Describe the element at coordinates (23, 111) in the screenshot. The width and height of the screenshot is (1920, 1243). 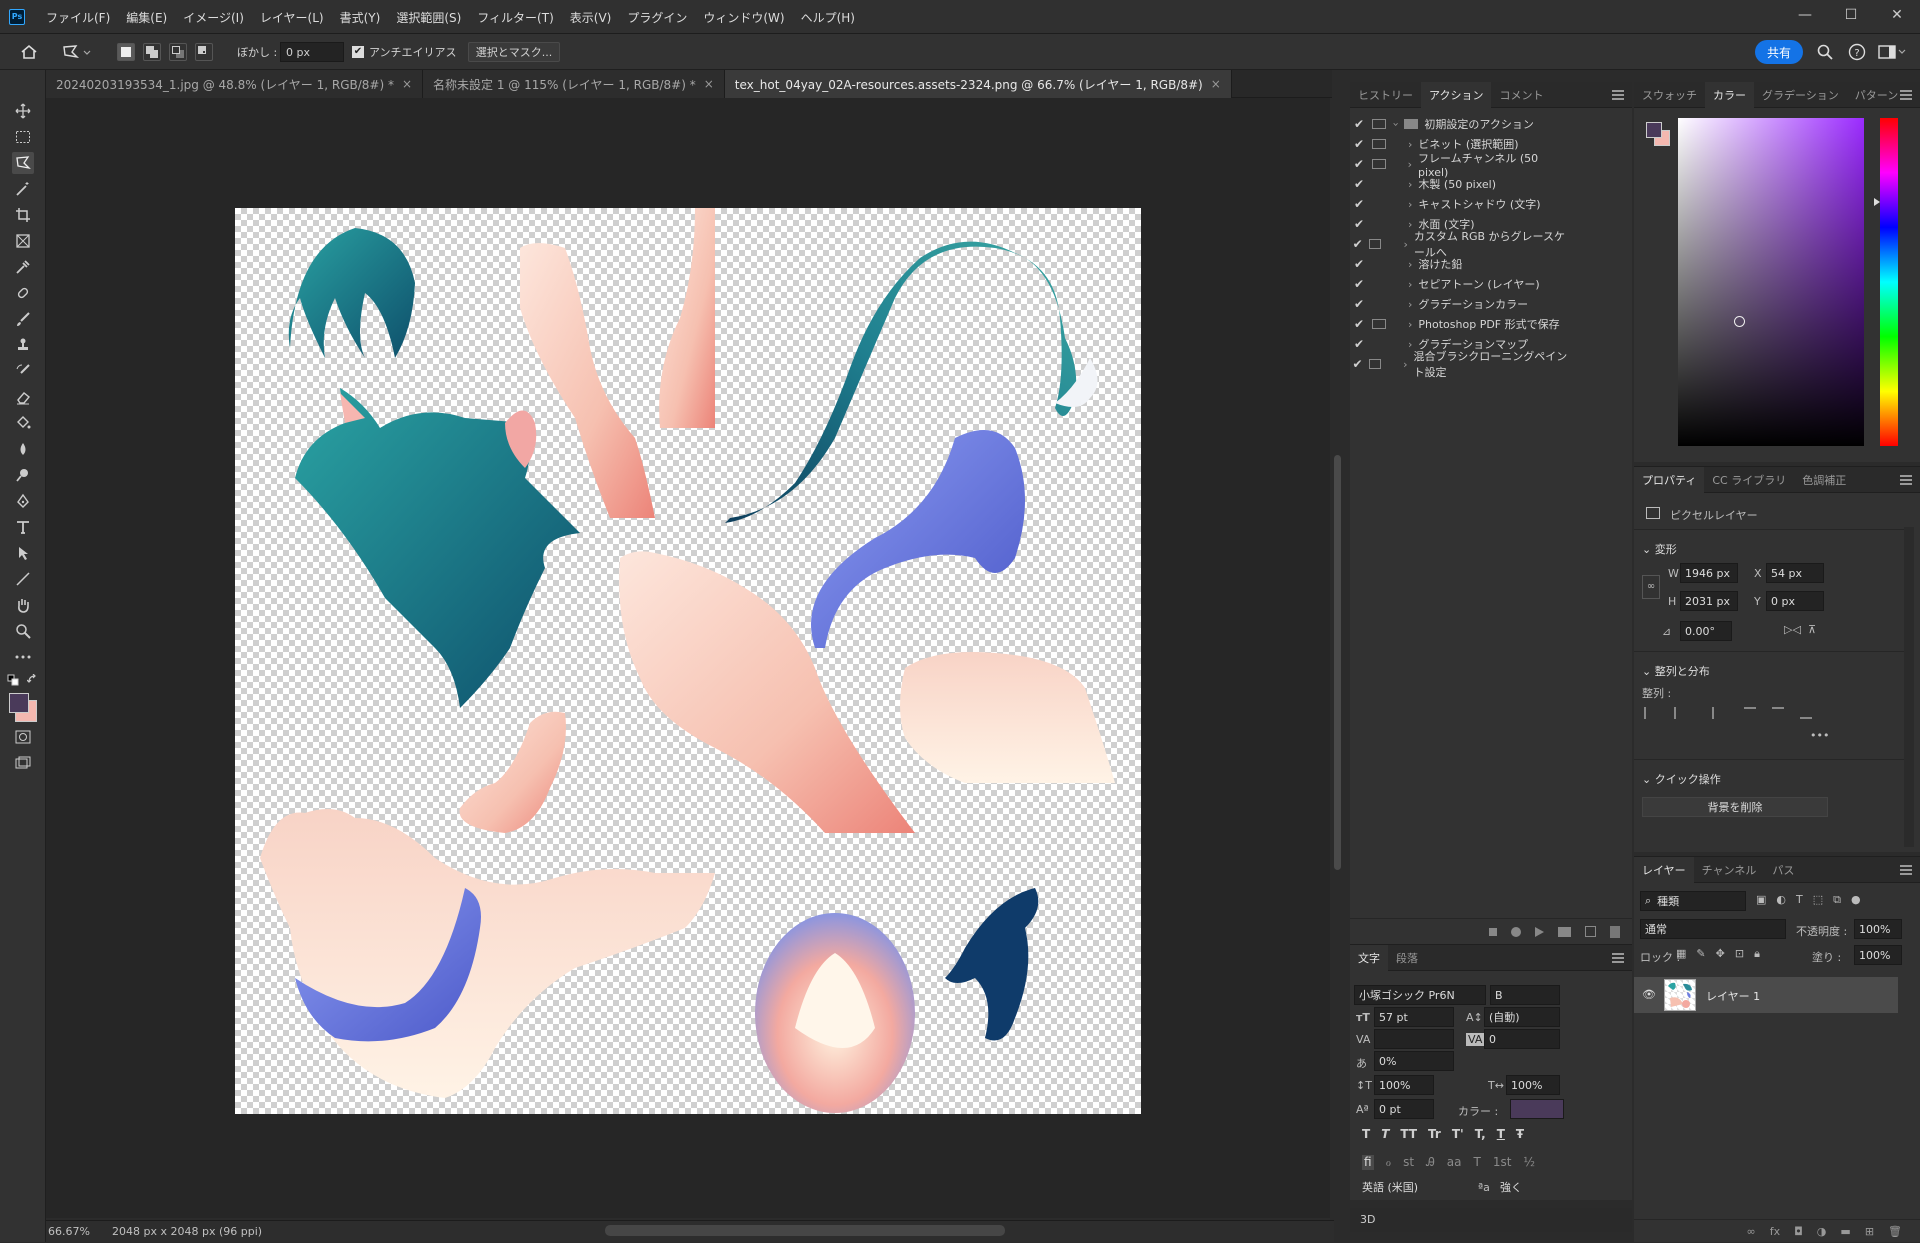
I see `move-tool-icon` at that location.